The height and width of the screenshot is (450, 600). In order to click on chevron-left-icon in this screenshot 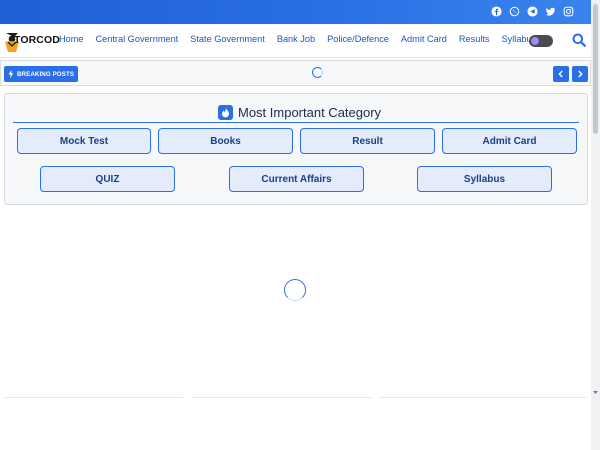, I will do `click(560, 74)`.